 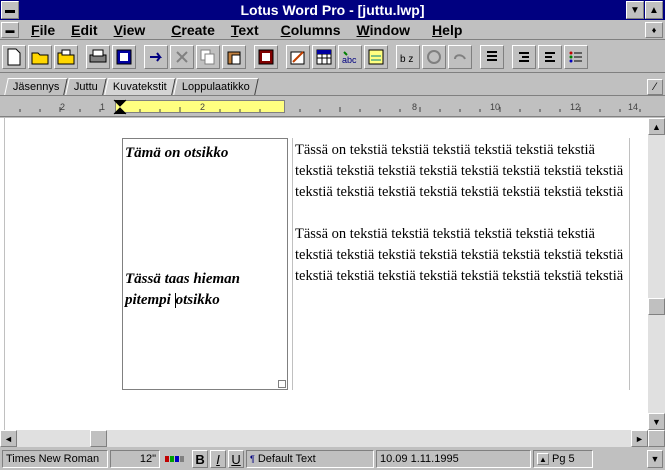 I want to click on color-swatch-icon, so click(x=176, y=459).